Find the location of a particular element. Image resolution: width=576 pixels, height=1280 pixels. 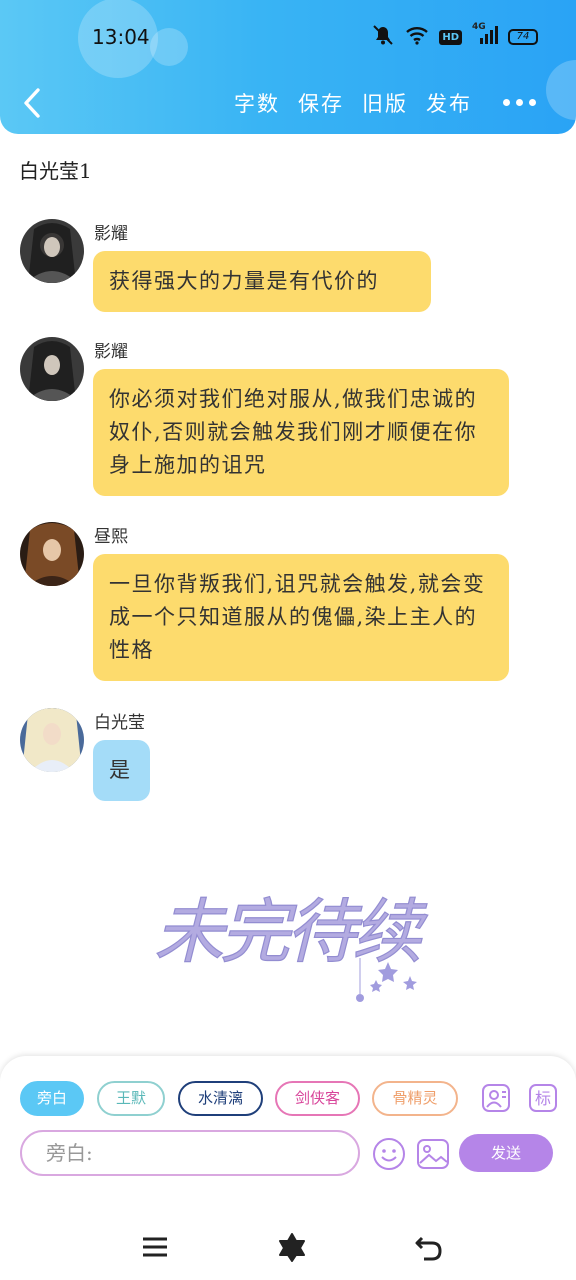

role-chip-narration: 旁白 is located at coordinates (52, 1098).